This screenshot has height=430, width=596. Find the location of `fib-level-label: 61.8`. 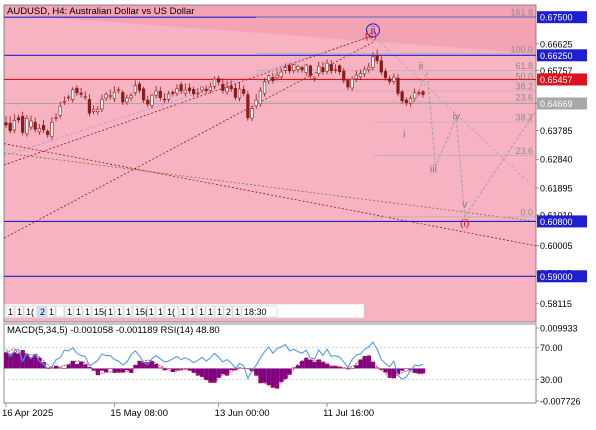

fib-level-label: 61.8 is located at coordinates (524, 66).